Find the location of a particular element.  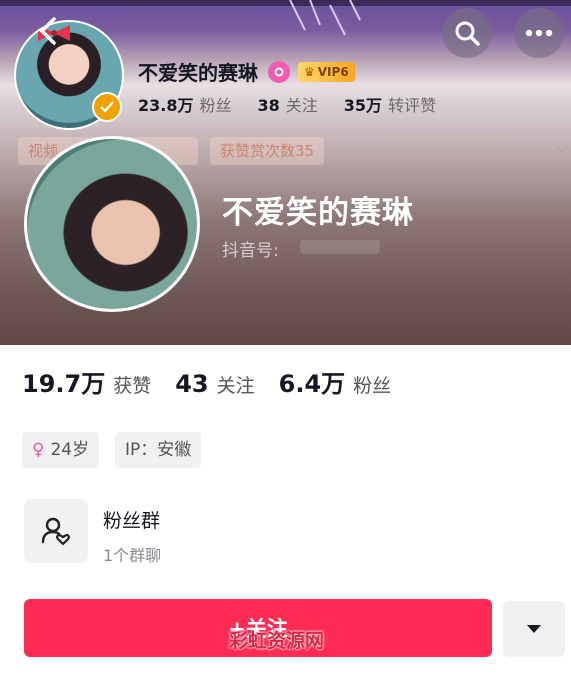

stat-fans: 6.4万 粉丝 is located at coordinates (335, 381).